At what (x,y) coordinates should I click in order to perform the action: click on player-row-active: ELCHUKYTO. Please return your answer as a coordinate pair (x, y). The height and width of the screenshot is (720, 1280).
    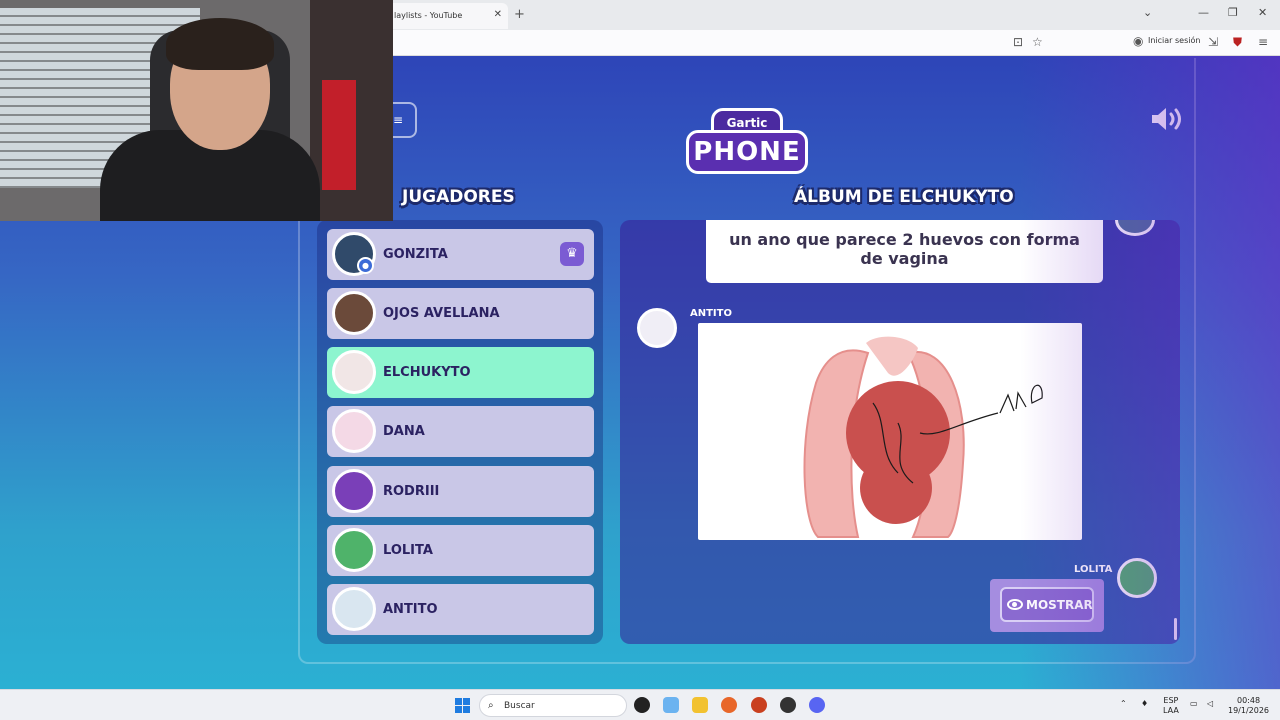
    Looking at the image, I should click on (460, 372).